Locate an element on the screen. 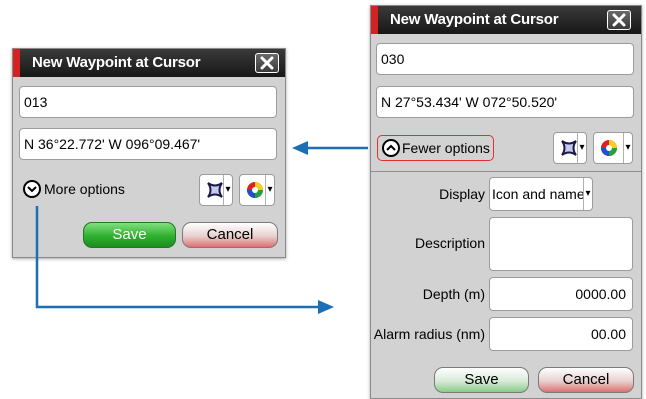  depth-label: Depth (m) is located at coordinates (453, 294).